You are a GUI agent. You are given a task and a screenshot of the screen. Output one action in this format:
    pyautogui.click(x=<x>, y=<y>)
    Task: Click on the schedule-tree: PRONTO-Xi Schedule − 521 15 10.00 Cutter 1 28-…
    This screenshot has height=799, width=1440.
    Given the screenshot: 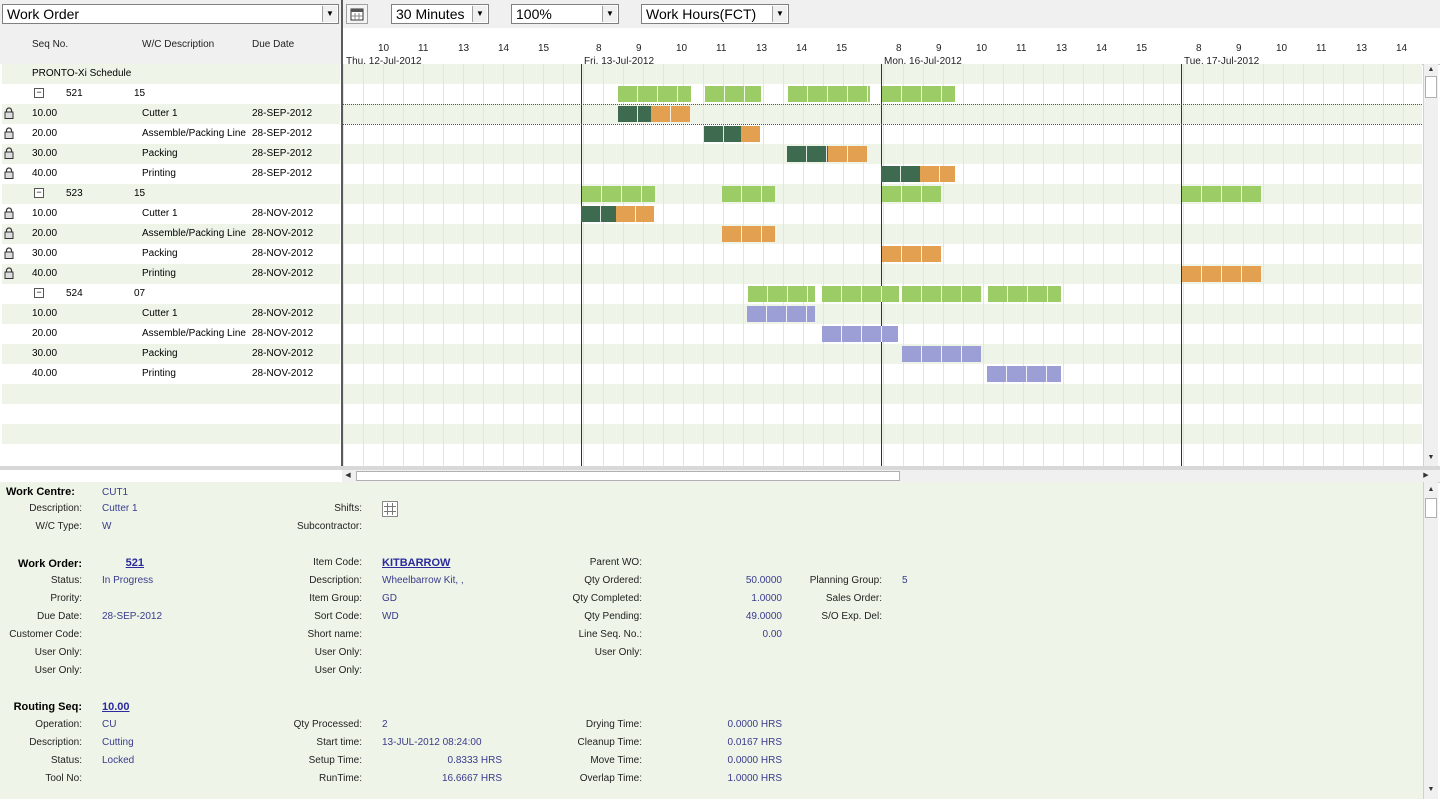 What is the action you would take?
    pyautogui.click(x=170, y=265)
    